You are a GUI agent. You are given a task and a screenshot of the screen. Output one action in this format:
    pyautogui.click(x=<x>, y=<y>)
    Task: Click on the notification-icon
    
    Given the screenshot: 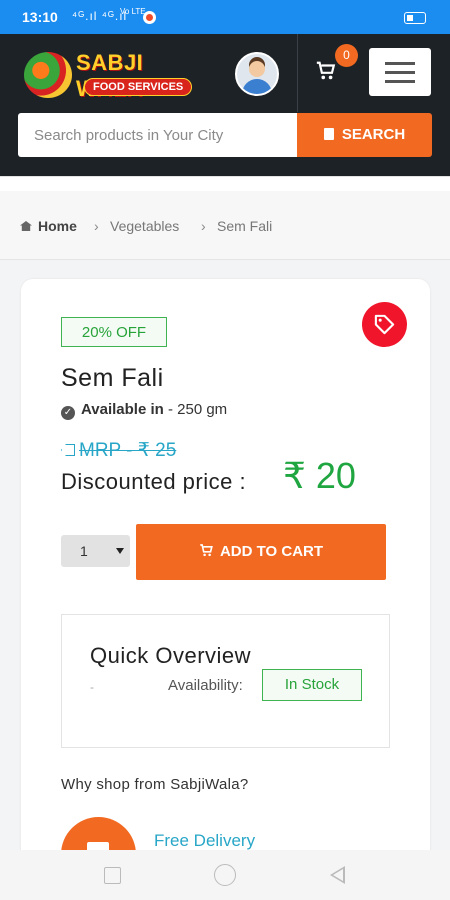 What is the action you would take?
    pyautogui.click(x=149, y=17)
    